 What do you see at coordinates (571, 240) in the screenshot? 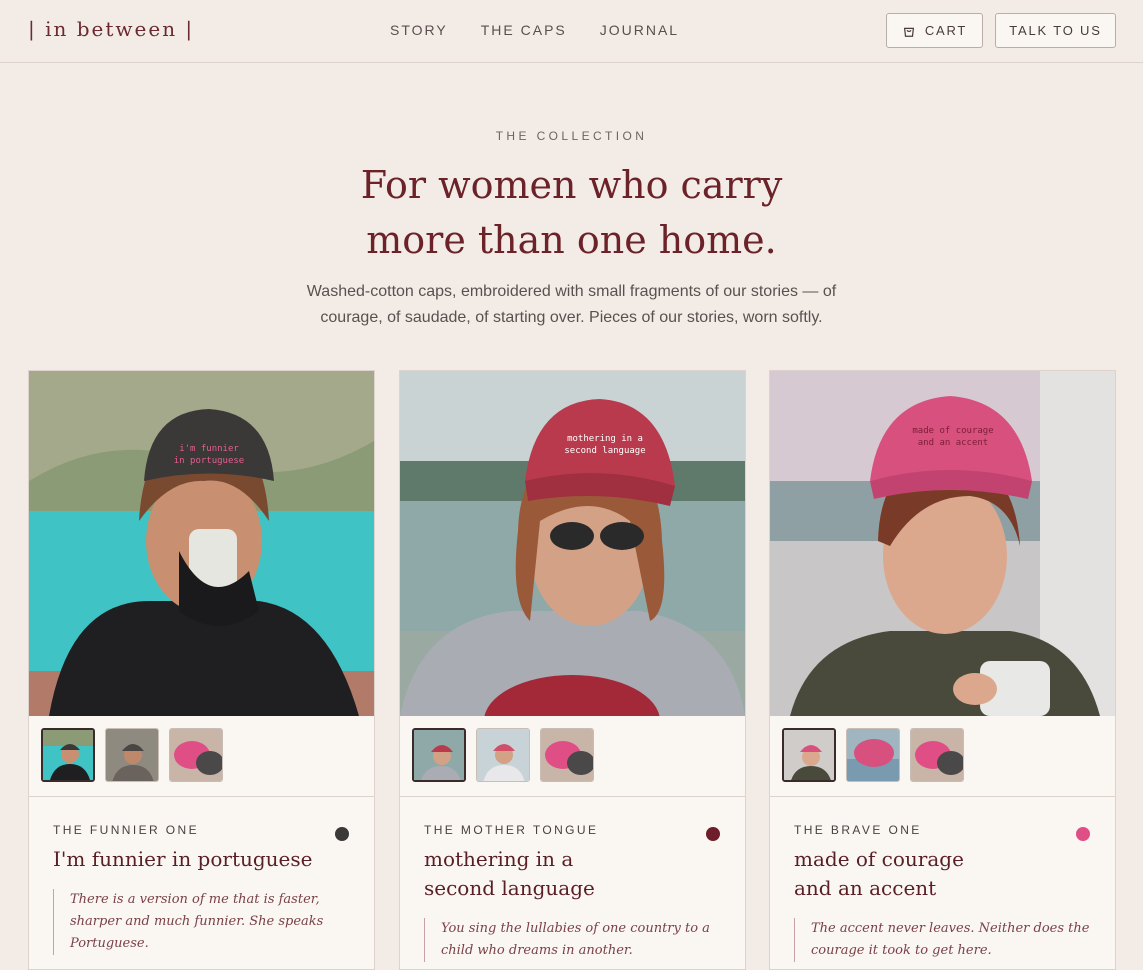
I see `headline-line-2: more than one home.` at bounding box center [571, 240].